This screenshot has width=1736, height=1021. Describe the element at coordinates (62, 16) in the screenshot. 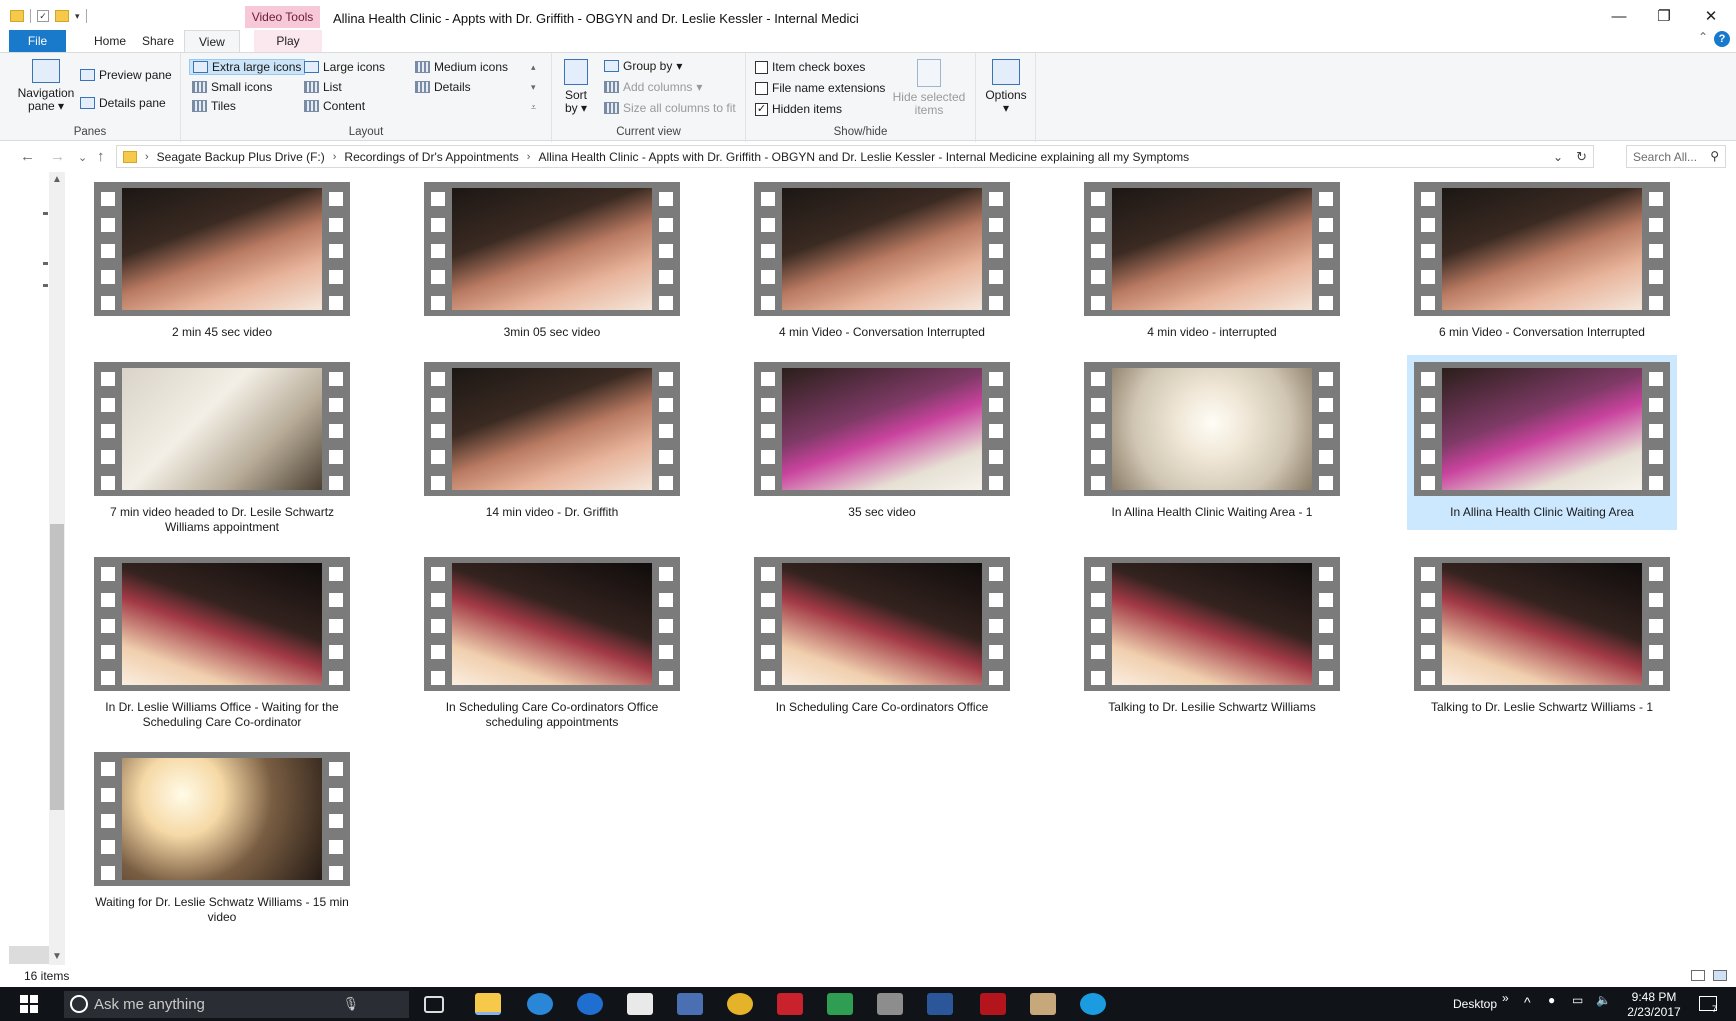

I see `new-folder-icon` at that location.